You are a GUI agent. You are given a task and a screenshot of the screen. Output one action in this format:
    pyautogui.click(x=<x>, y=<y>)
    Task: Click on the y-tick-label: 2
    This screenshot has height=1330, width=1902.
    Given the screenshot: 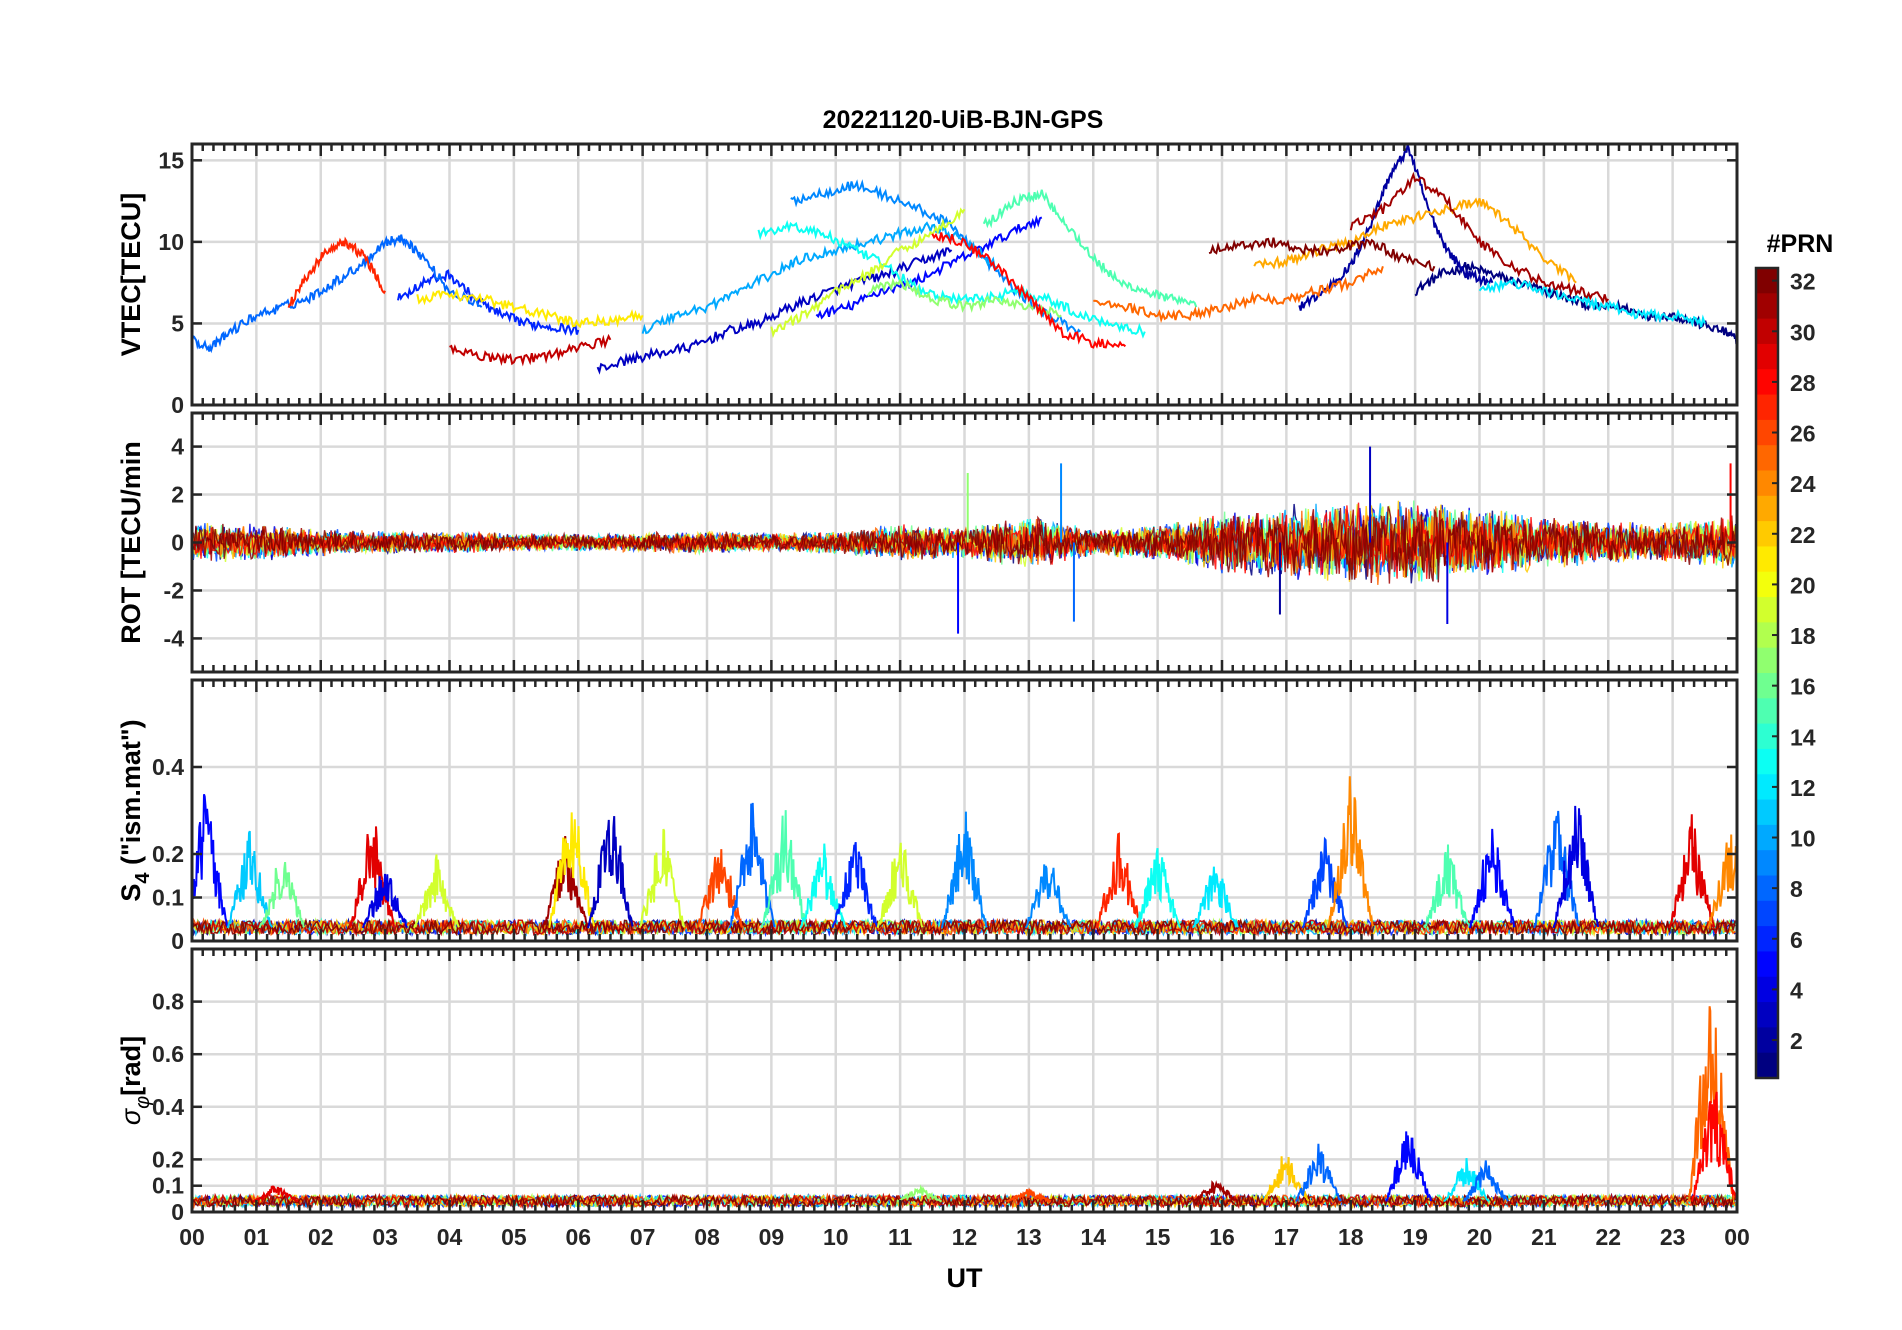 What is the action you would take?
    pyautogui.click(x=177, y=495)
    